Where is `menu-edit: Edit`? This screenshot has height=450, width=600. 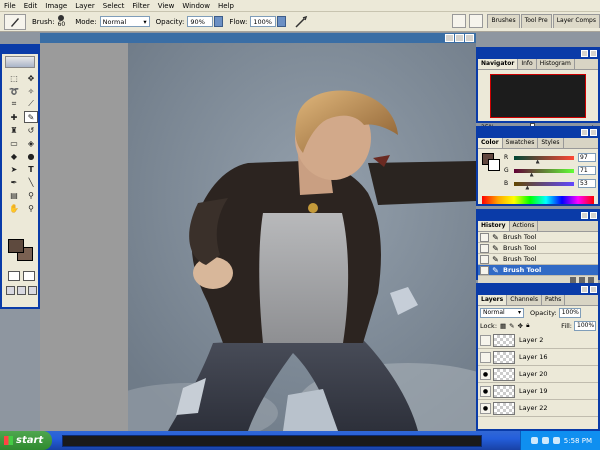
menu-edit: Edit is located at coordinates (31, 6).